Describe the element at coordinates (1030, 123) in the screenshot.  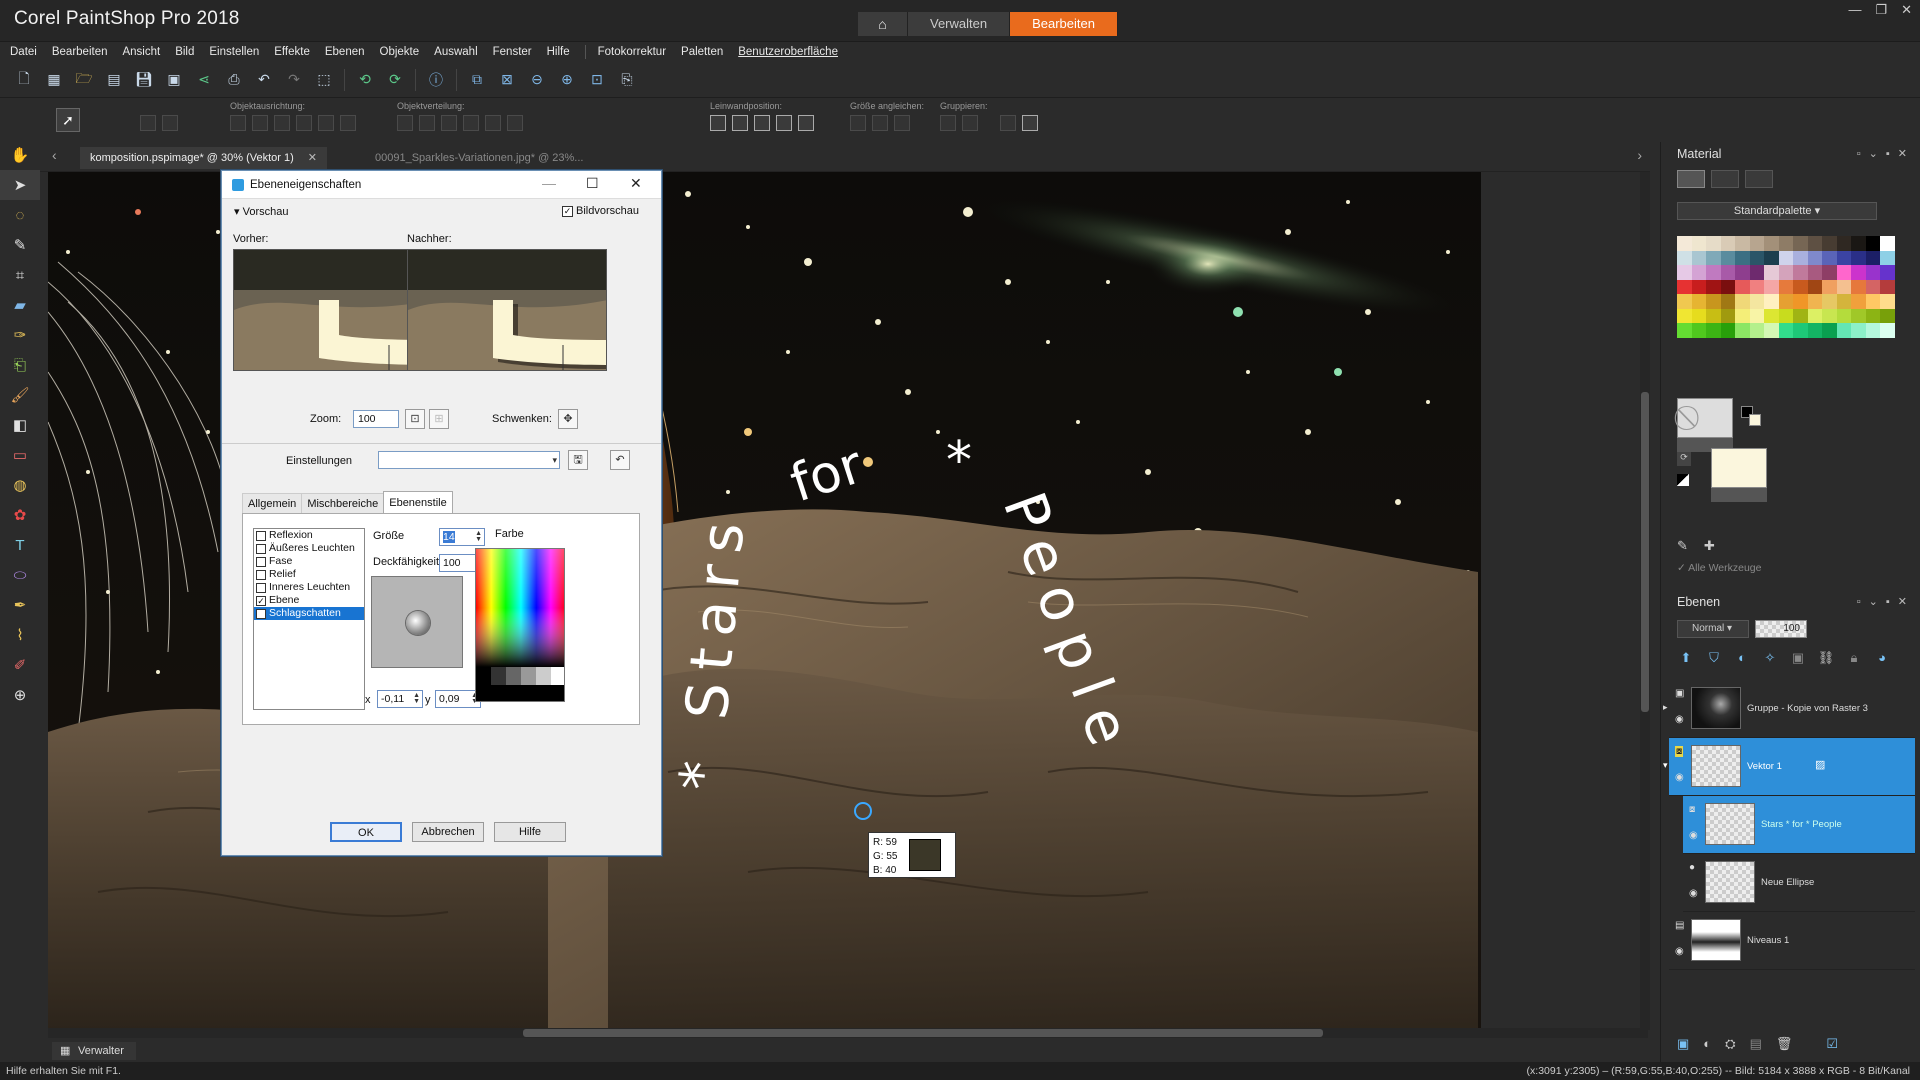
I see `properties-icon` at that location.